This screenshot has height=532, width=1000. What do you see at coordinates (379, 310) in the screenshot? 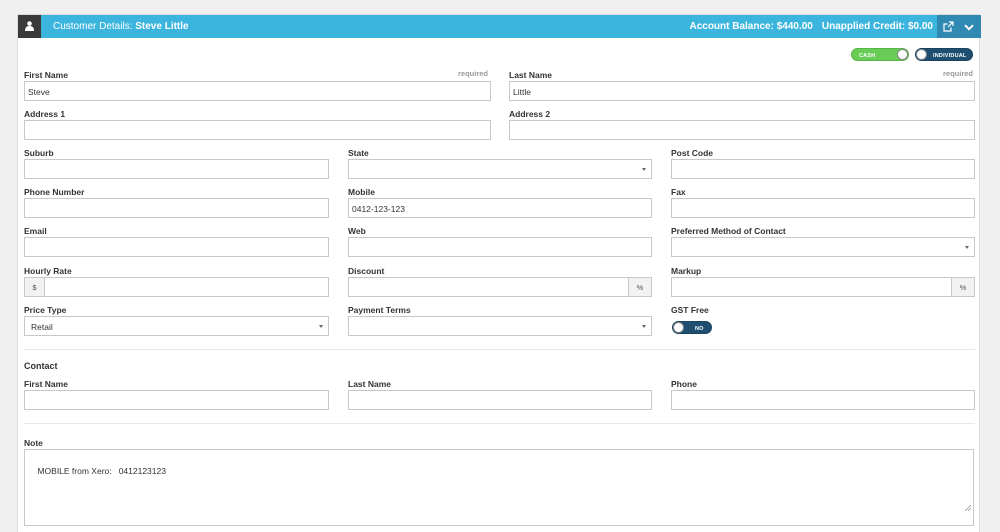
I see `payment-terms-label: Payment Terms` at bounding box center [379, 310].